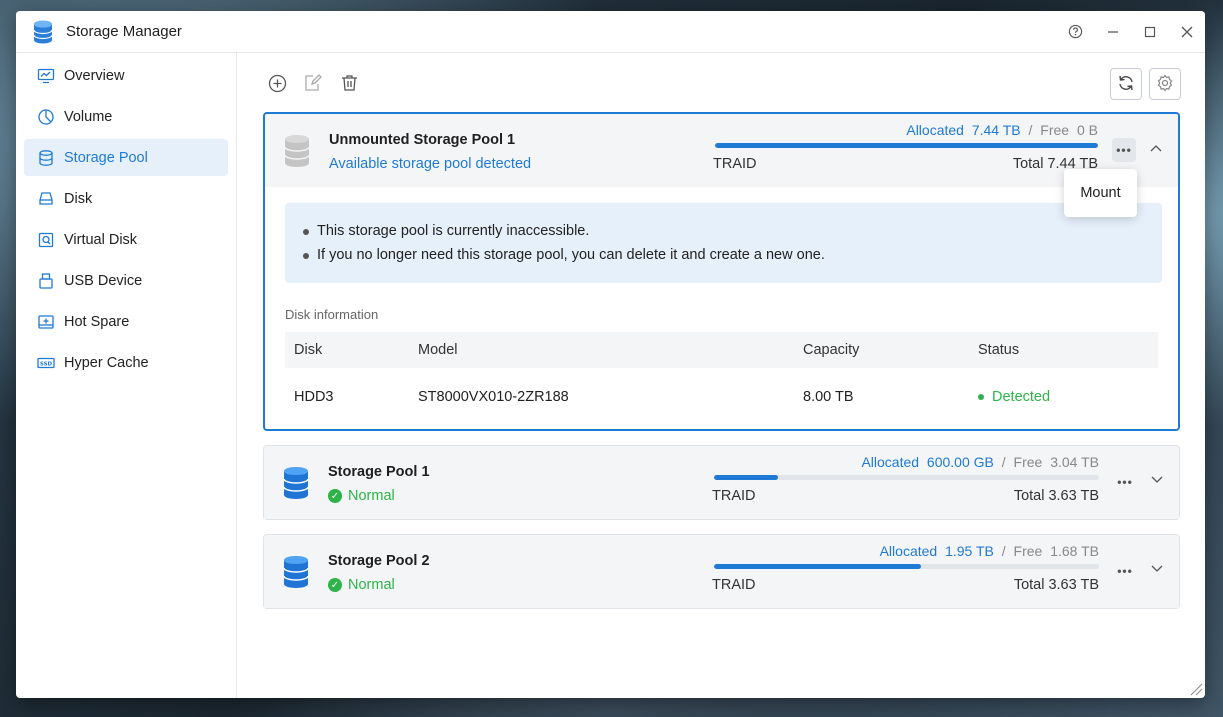 The image size is (1223, 717). I want to click on pool-name: Storage Pool 2, so click(379, 561).